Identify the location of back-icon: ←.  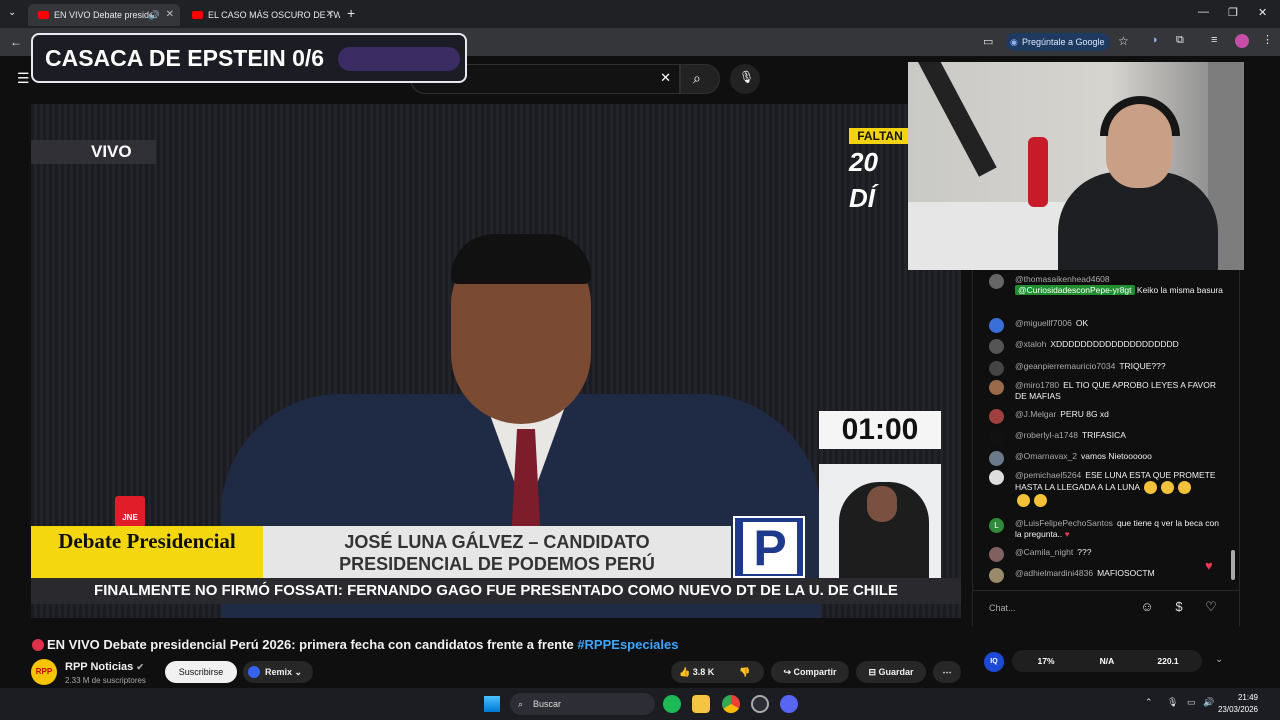
(16, 42).